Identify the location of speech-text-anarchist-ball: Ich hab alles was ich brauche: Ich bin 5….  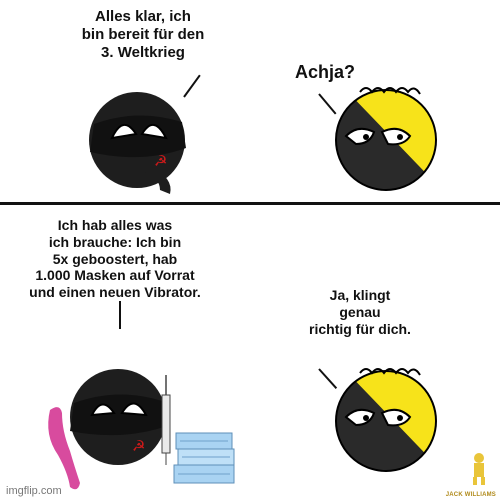
(115, 259).